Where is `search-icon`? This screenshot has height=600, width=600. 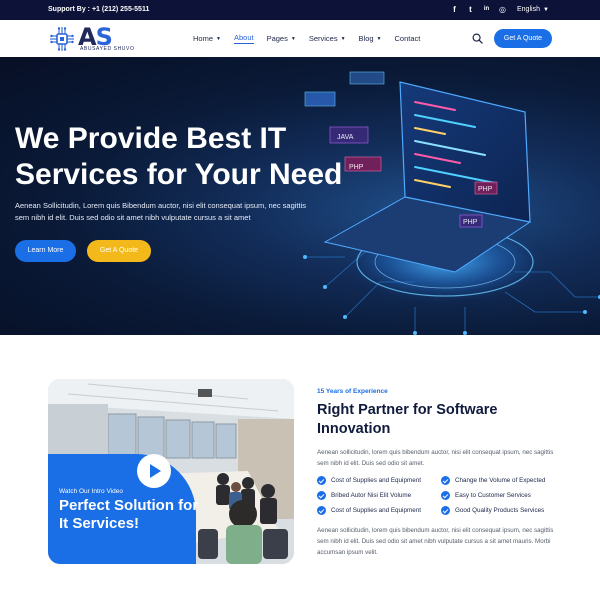 search-icon is located at coordinates (477, 38).